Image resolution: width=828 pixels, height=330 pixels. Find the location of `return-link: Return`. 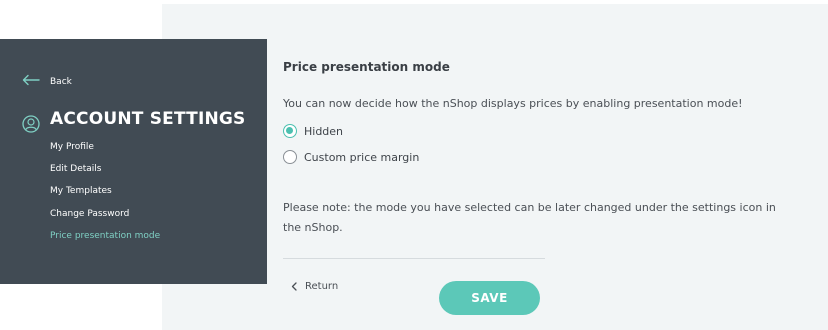

return-link: Return is located at coordinates (314, 286).